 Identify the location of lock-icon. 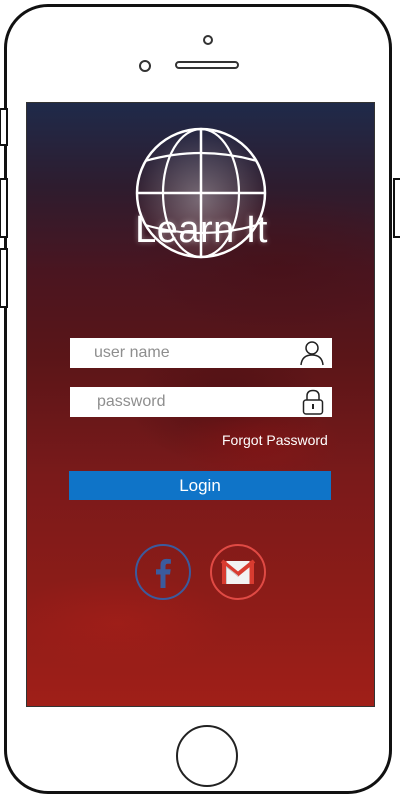
(313, 402).